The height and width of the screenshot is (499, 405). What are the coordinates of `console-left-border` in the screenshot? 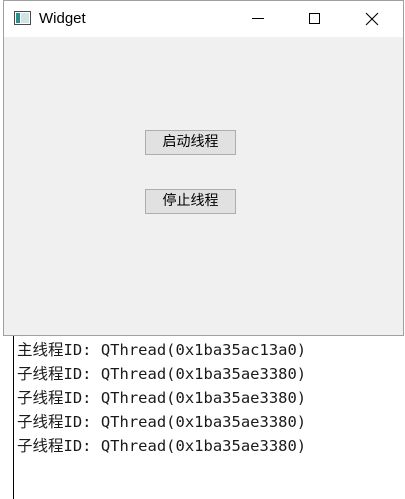 It's located at (13, 417).